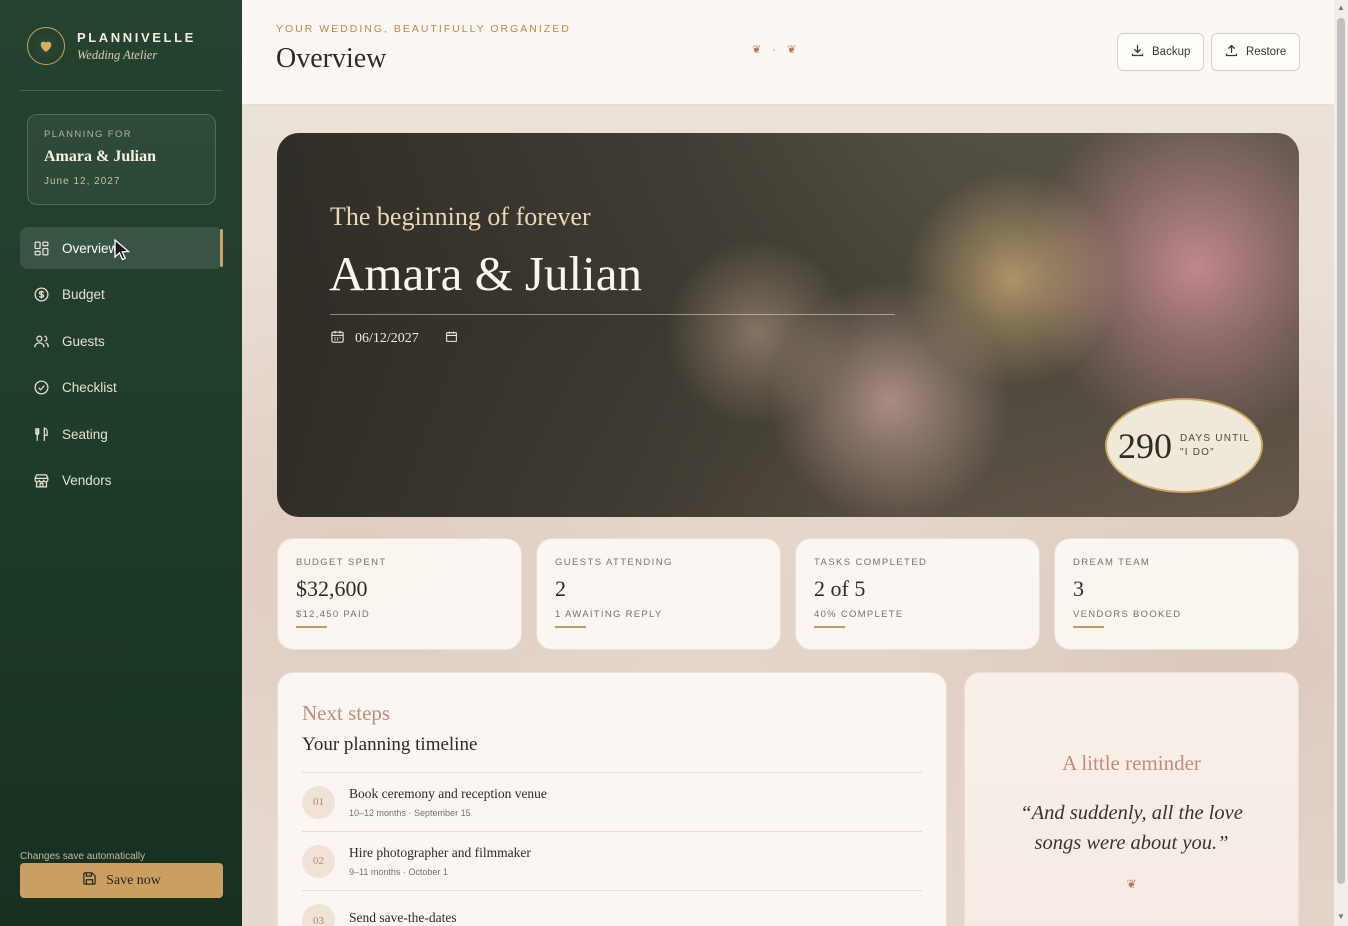 The image size is (1348, 926). Describe the element at coordinates (121, 341) in the screenshot. I see `sidebar-item-guests: Guests` at that location.